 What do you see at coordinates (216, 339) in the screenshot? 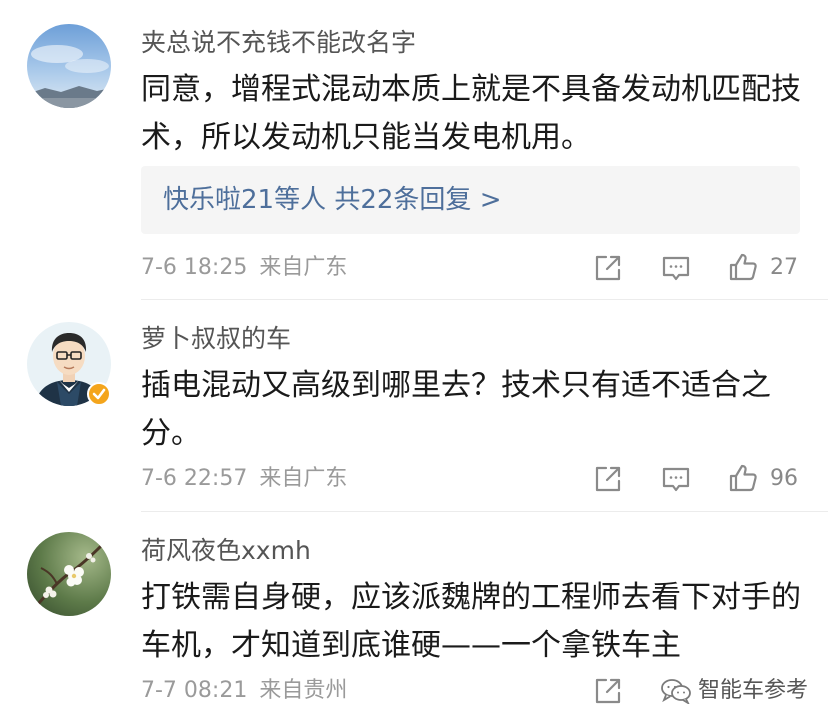
I see `username: 萝卜叔叔的车` at bounding box center [216, 339].